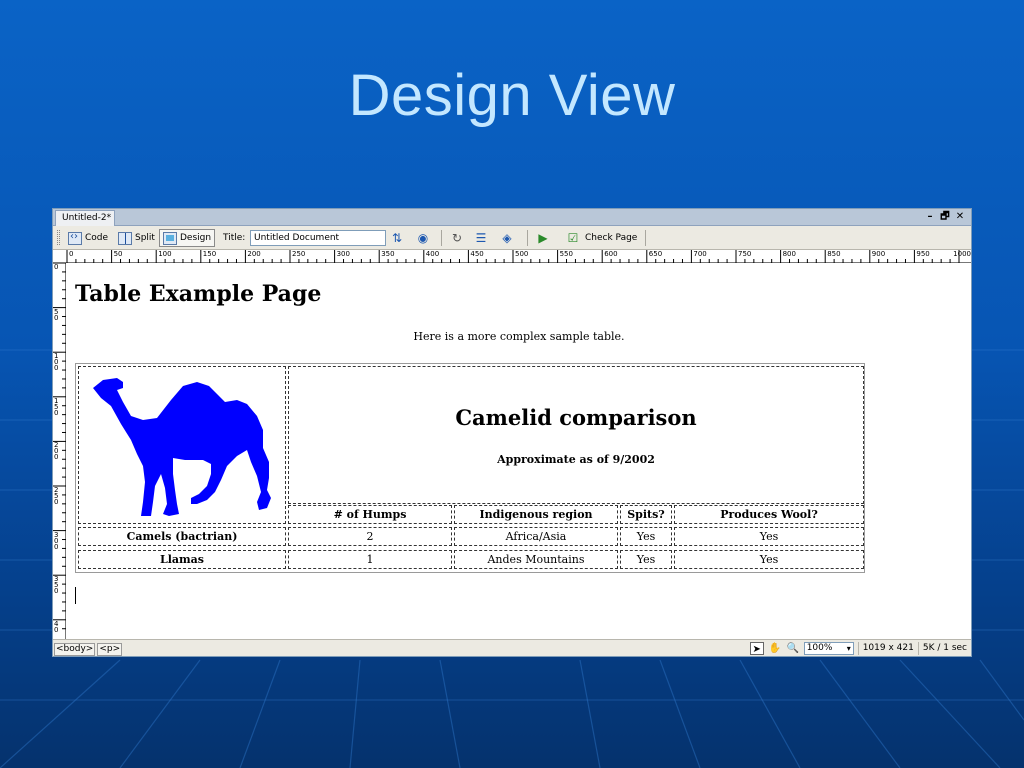 The height and width of the screenshot is (768, 1024). I want to click on document-tab: Untitled-2*, so click(85, 218).